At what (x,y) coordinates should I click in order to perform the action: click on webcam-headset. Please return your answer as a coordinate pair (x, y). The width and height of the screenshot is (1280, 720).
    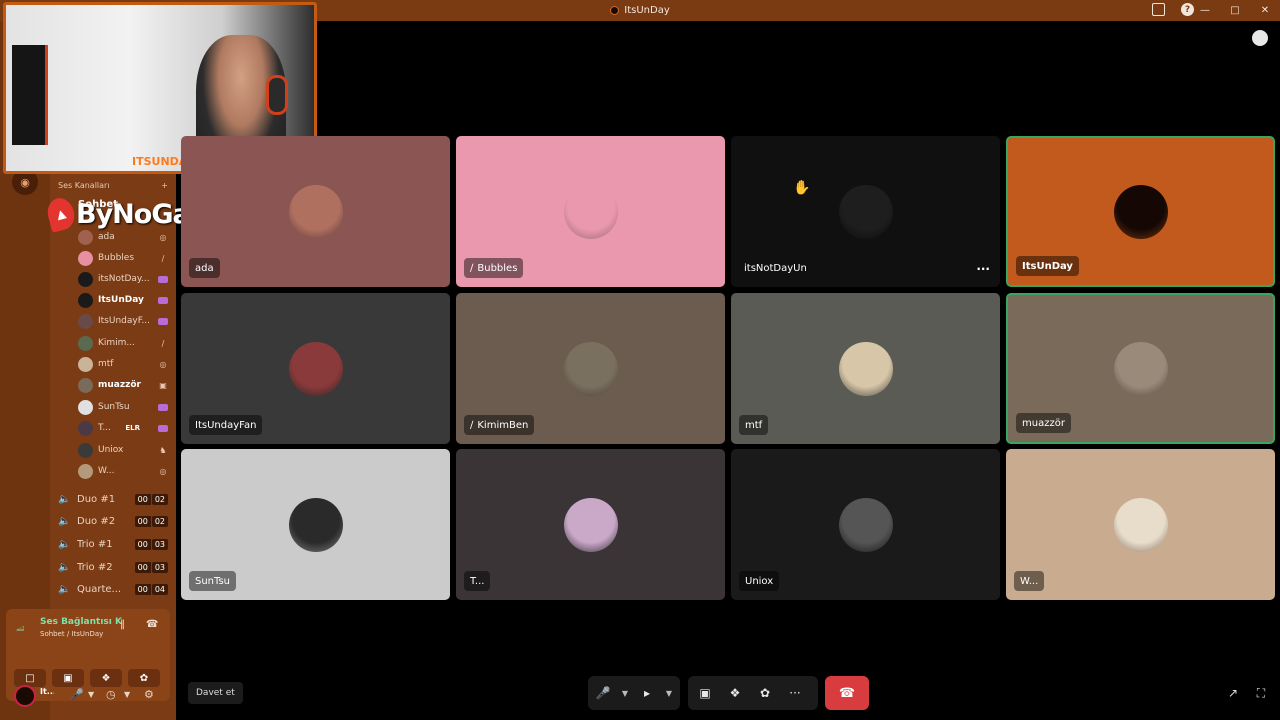
    Looking at the image, I should click on (277, 95).